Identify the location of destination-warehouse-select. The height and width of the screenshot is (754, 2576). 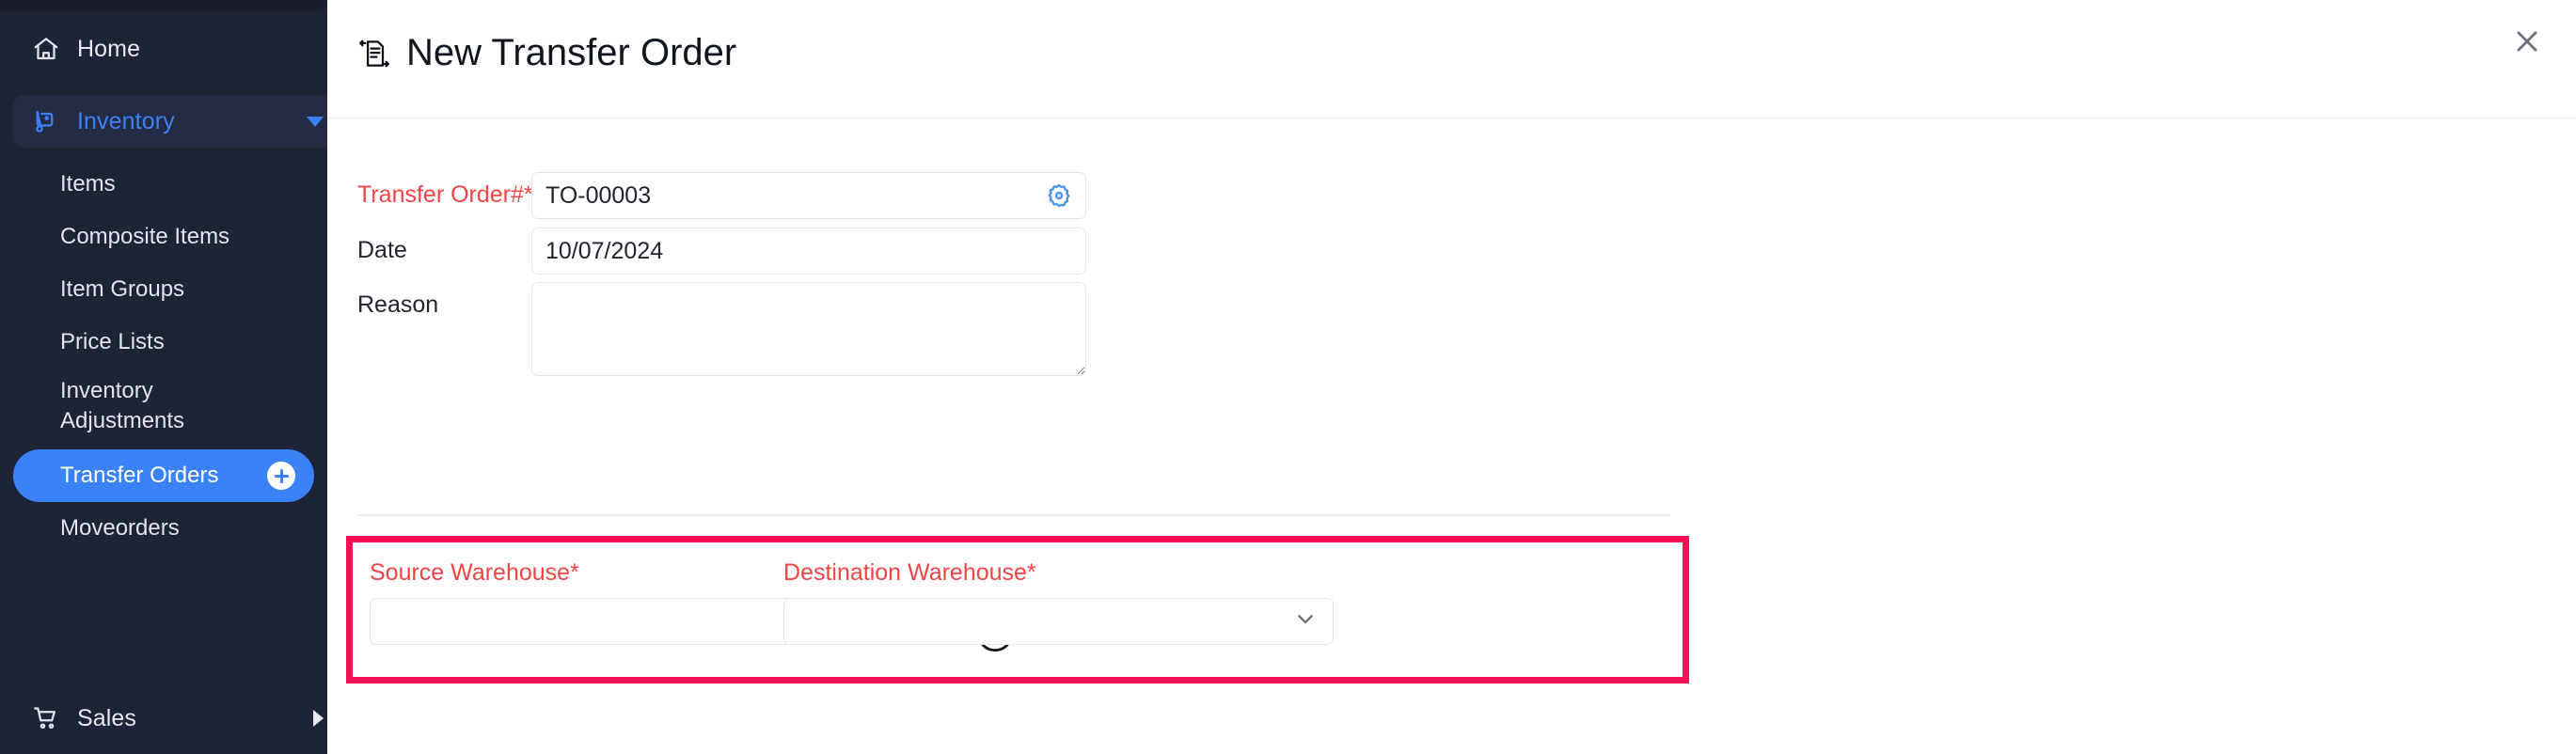
(1058, 621).